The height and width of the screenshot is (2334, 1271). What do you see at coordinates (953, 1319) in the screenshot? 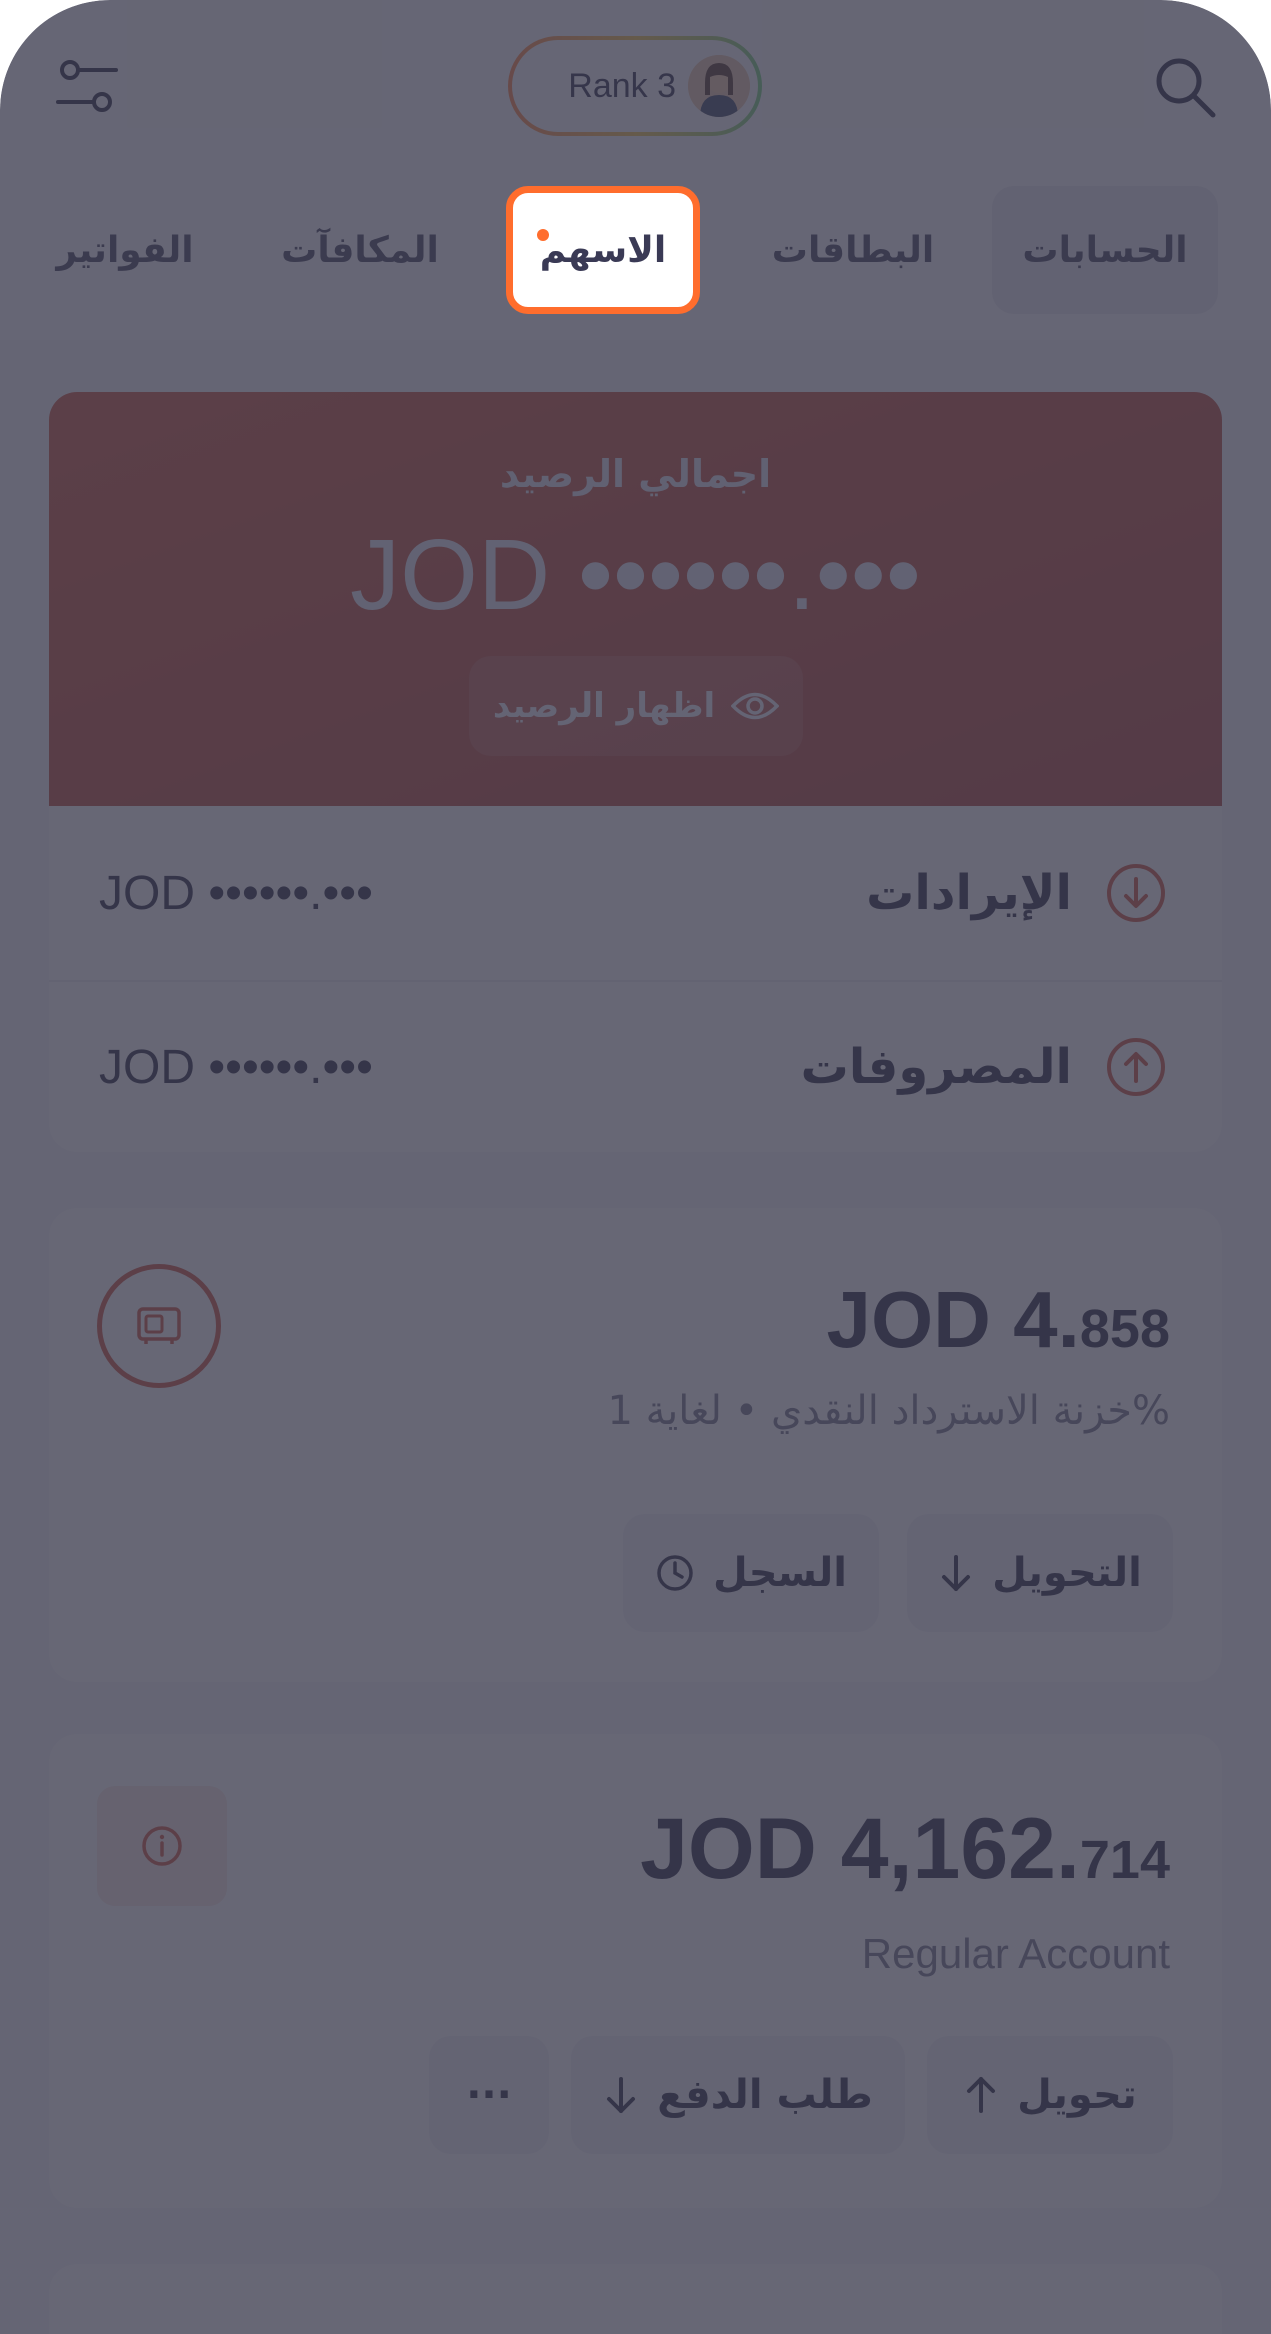
I see `vault-amount-main: JOD 4.` at bounding box center [953, 1319].